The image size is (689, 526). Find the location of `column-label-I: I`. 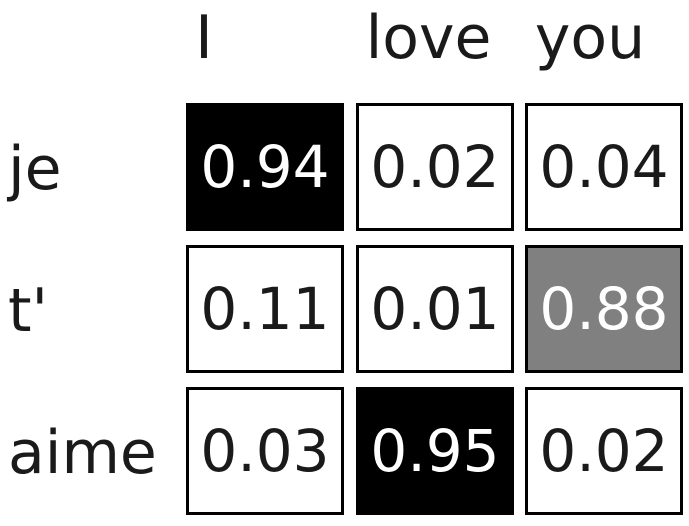

column-label-I: I is located at coordinates (204, 38).